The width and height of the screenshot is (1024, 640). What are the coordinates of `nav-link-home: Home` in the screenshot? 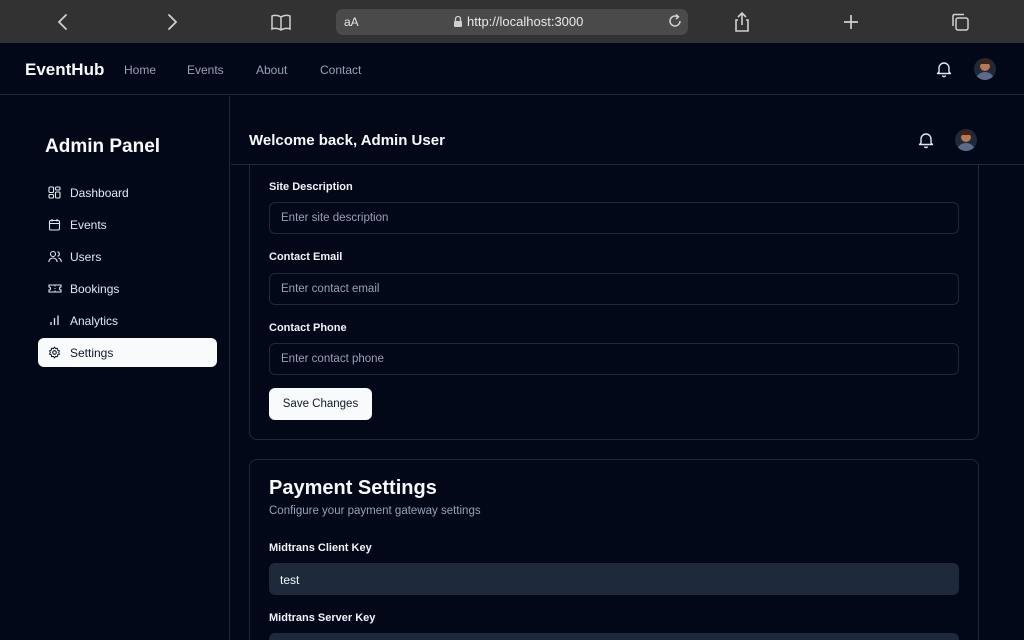 It's located at (140, 70).